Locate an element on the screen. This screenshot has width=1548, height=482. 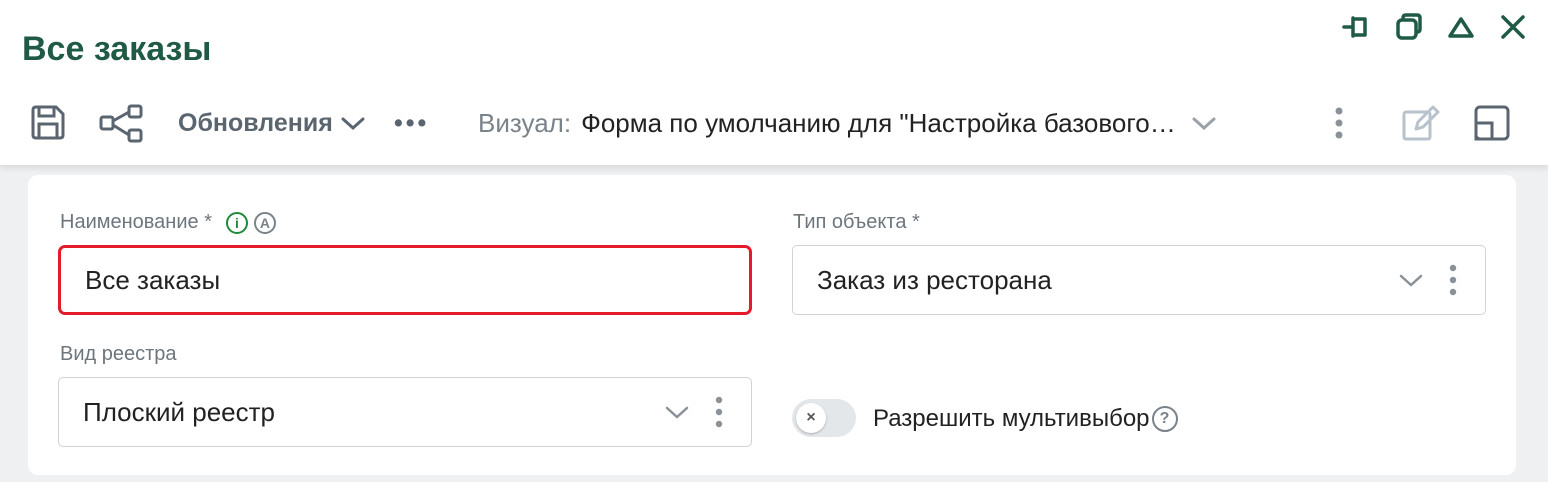
object-type-value: Заказ из ресторана is located at coordinates (934, 279).